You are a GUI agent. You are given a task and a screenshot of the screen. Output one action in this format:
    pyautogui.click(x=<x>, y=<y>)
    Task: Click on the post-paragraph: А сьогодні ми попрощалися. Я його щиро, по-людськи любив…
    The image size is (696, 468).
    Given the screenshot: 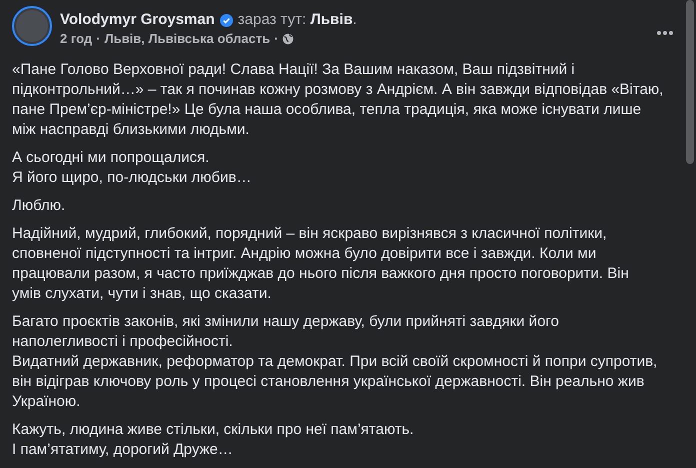 What is the action you would take?
    pyautogui.click(x=132, y=168)
    